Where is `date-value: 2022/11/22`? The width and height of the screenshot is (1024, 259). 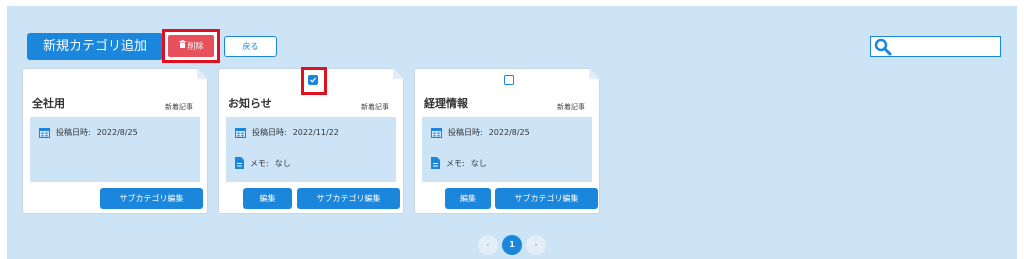 date-value: 2022/11/22 is located at coordinates (315, 132).